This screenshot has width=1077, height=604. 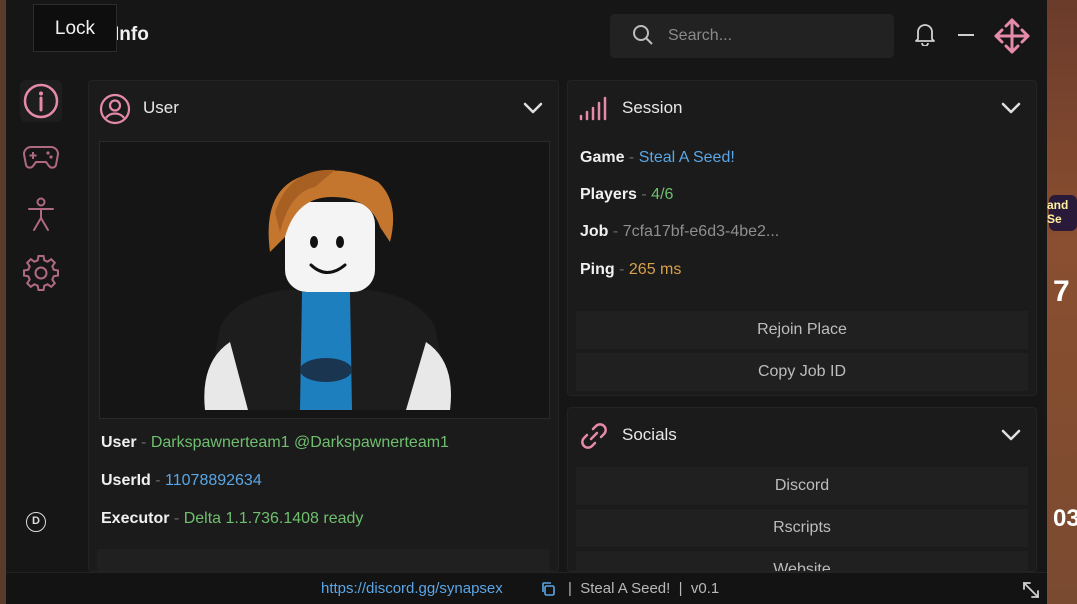 What do you see at coordinates (131, 34) in the screenshot?
I see `window-title: Info` at bounding box center [131, 34].